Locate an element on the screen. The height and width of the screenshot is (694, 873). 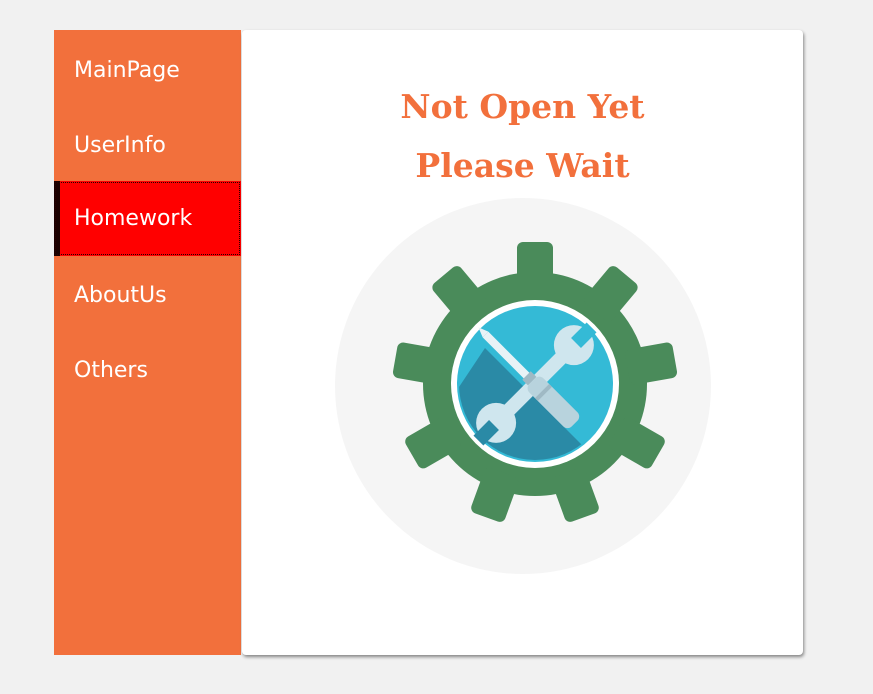
sidebar-item-label: AboutUs is located at coordinates (120, 295).